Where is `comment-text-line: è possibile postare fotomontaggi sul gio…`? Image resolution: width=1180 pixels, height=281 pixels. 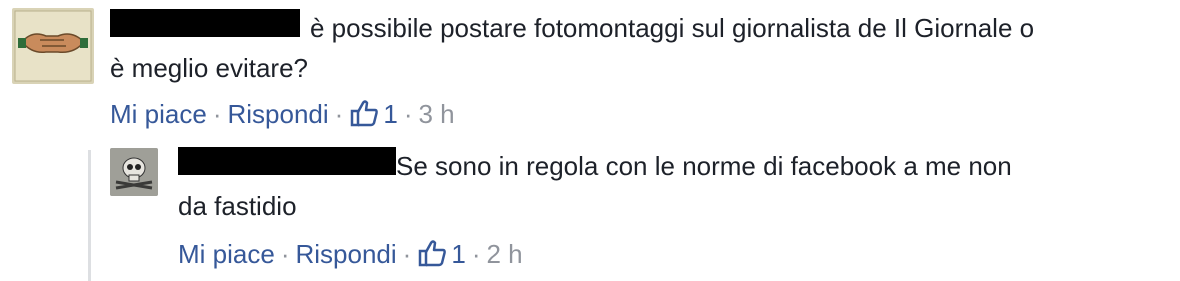
comment-text-line: è possibile postare fotomontaggi sul gio… is located at coordinates (672, 28).